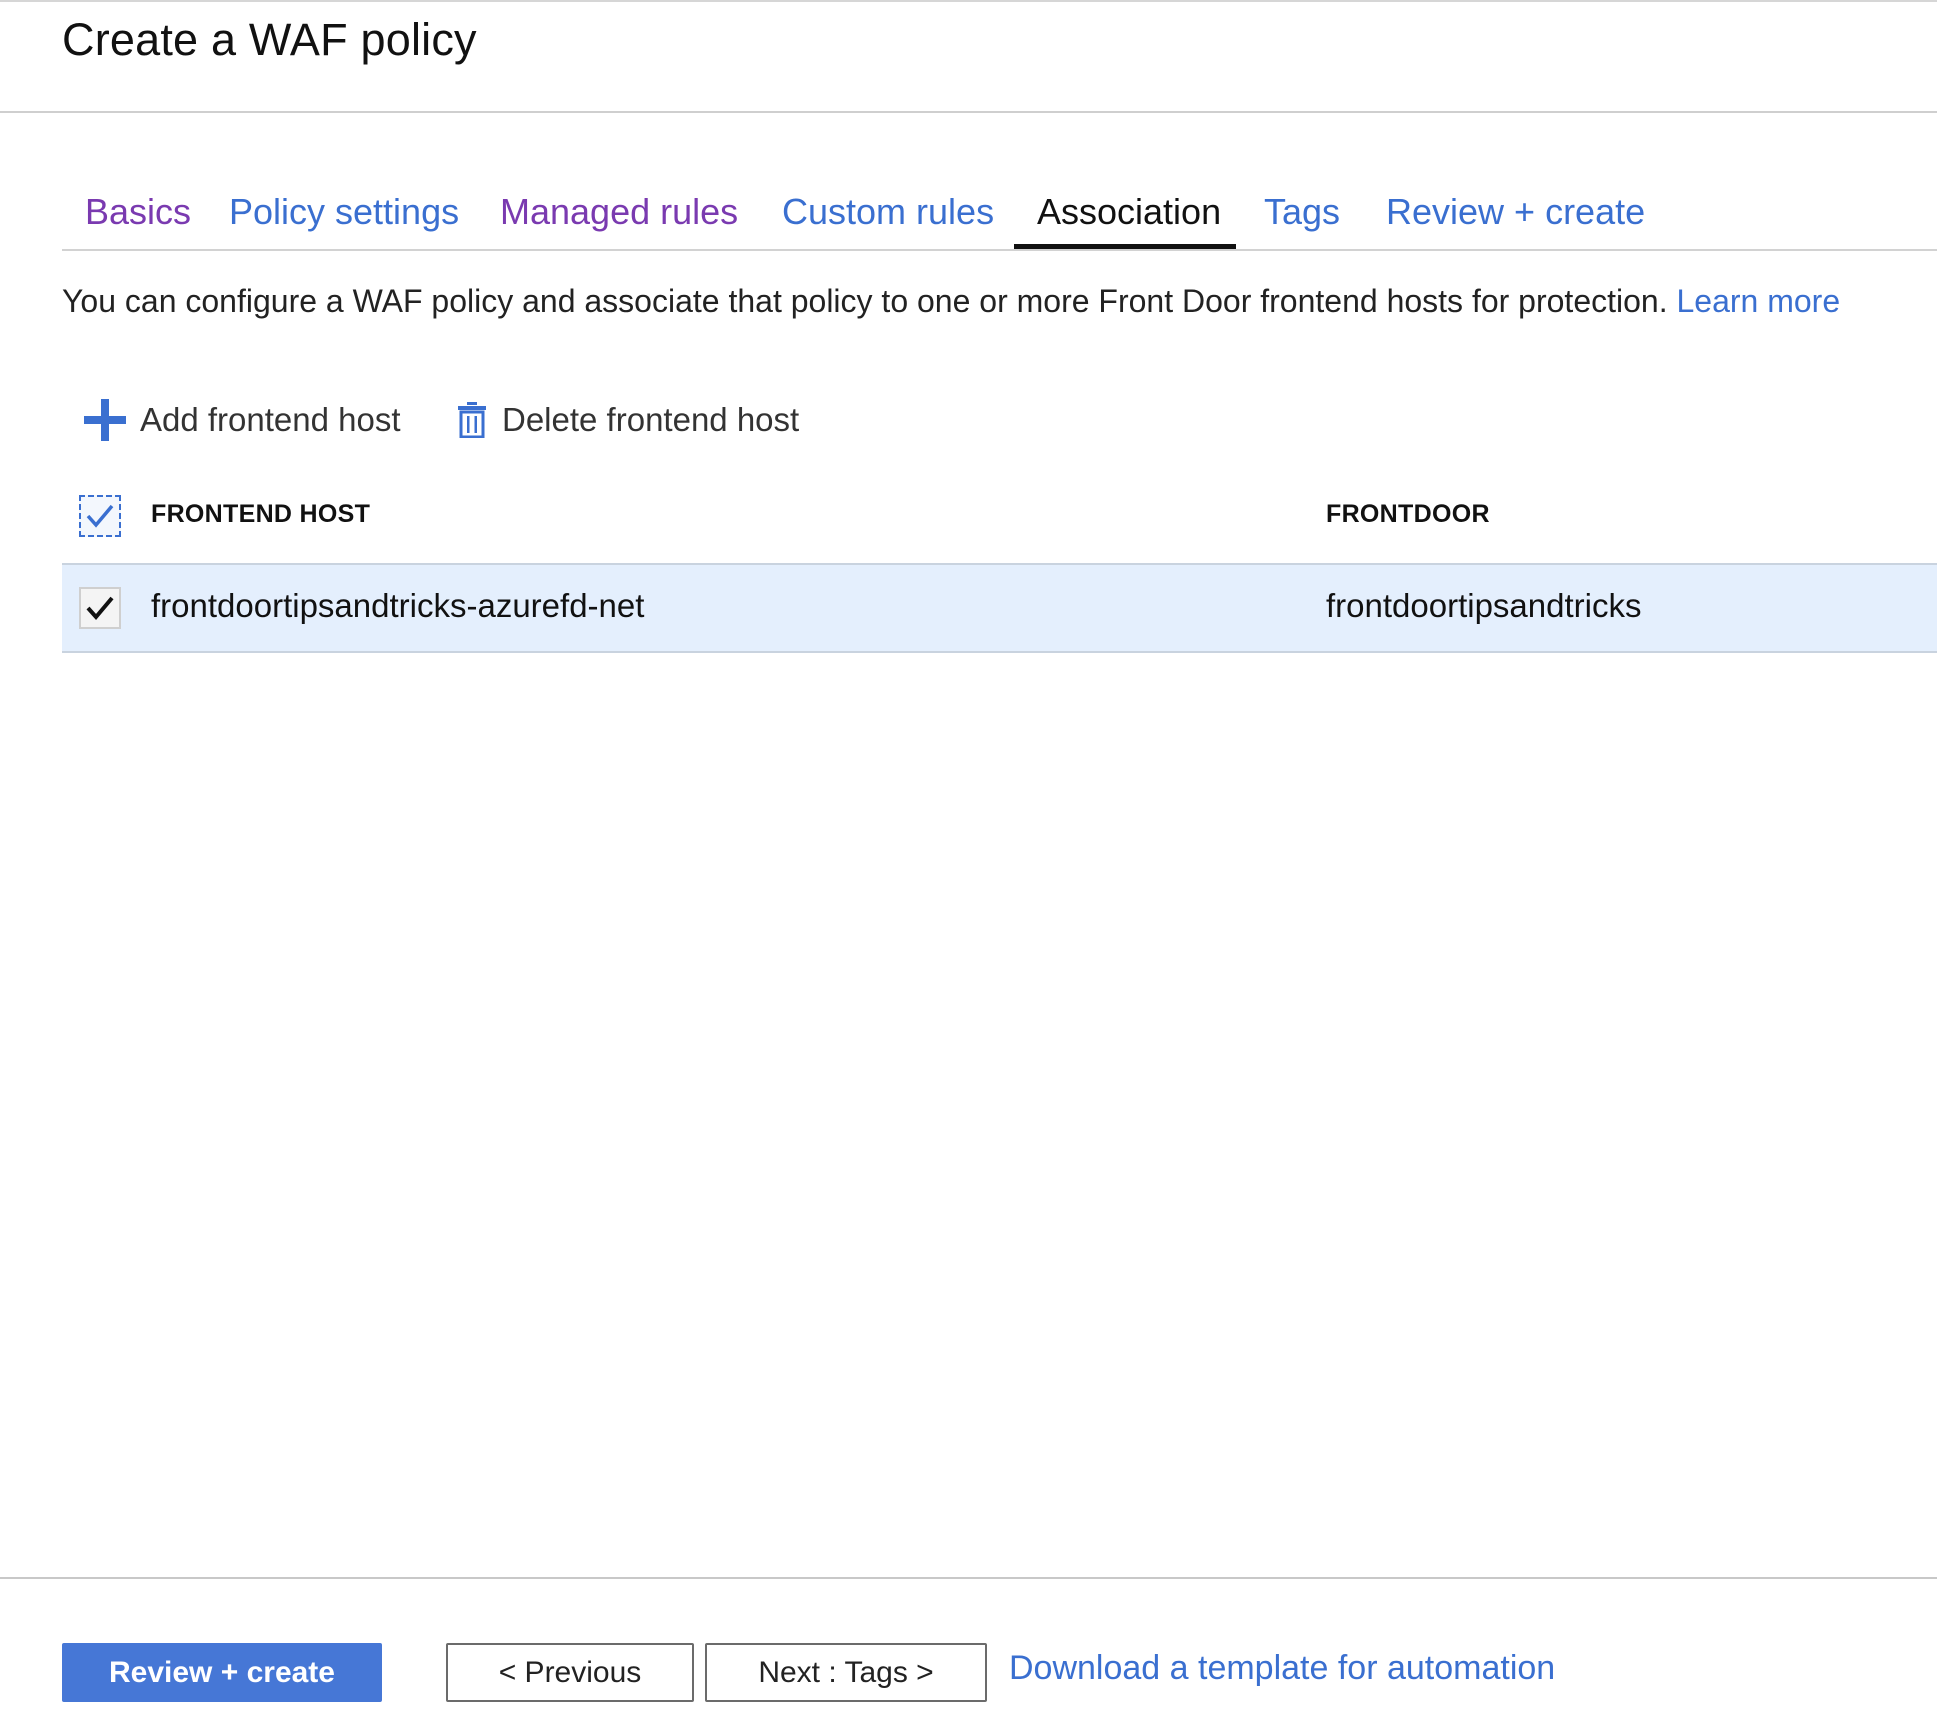 Image resolution: width=1937 pixels, height=1724 pixels. Describe the element at coordinates (222, 1672) in the screenshot. I see `review-create-button: Review + create` at that location.